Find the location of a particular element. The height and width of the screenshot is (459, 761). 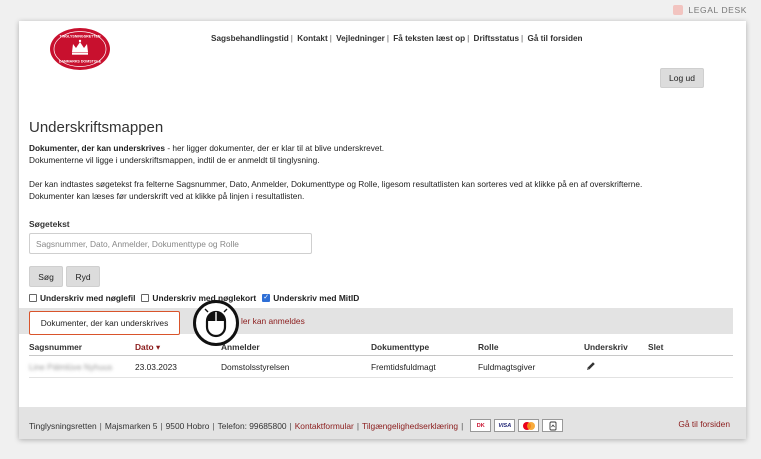

cell-rolle: Fuldmagtsgiver is located at coordinates (506, 367).